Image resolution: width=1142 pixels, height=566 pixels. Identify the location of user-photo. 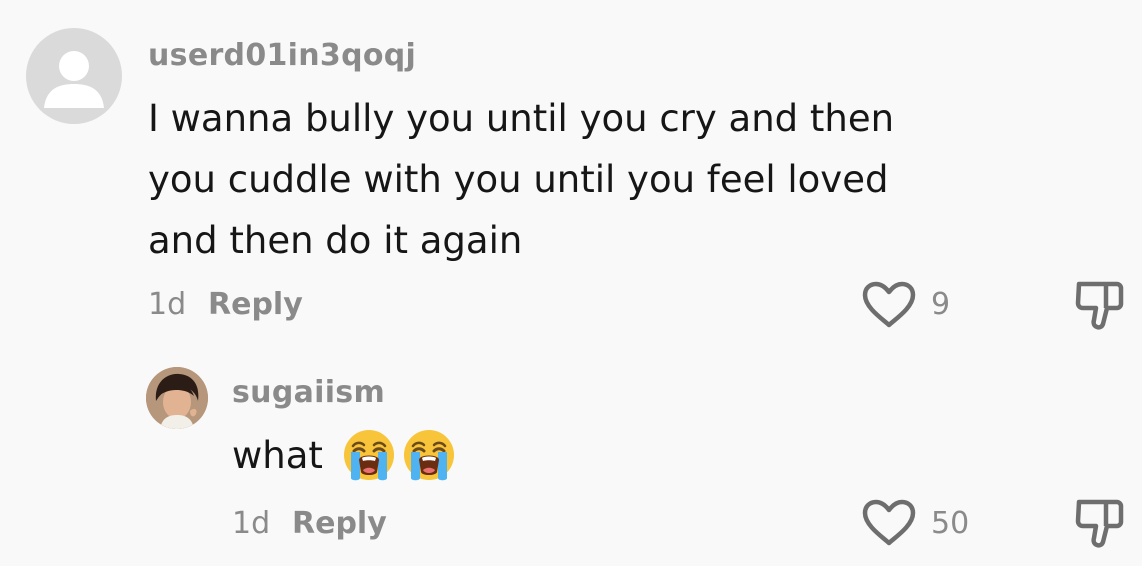
(177, 398).